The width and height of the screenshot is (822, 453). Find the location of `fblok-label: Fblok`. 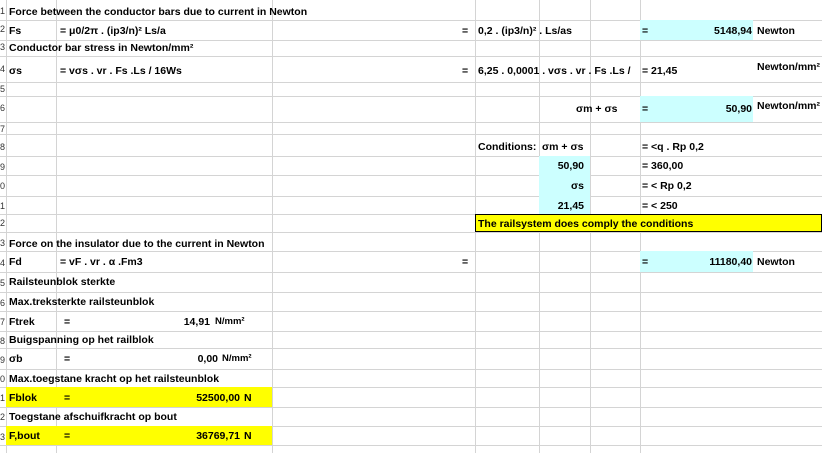

fblok-label: Fblok is located at coordinates (23, 398).